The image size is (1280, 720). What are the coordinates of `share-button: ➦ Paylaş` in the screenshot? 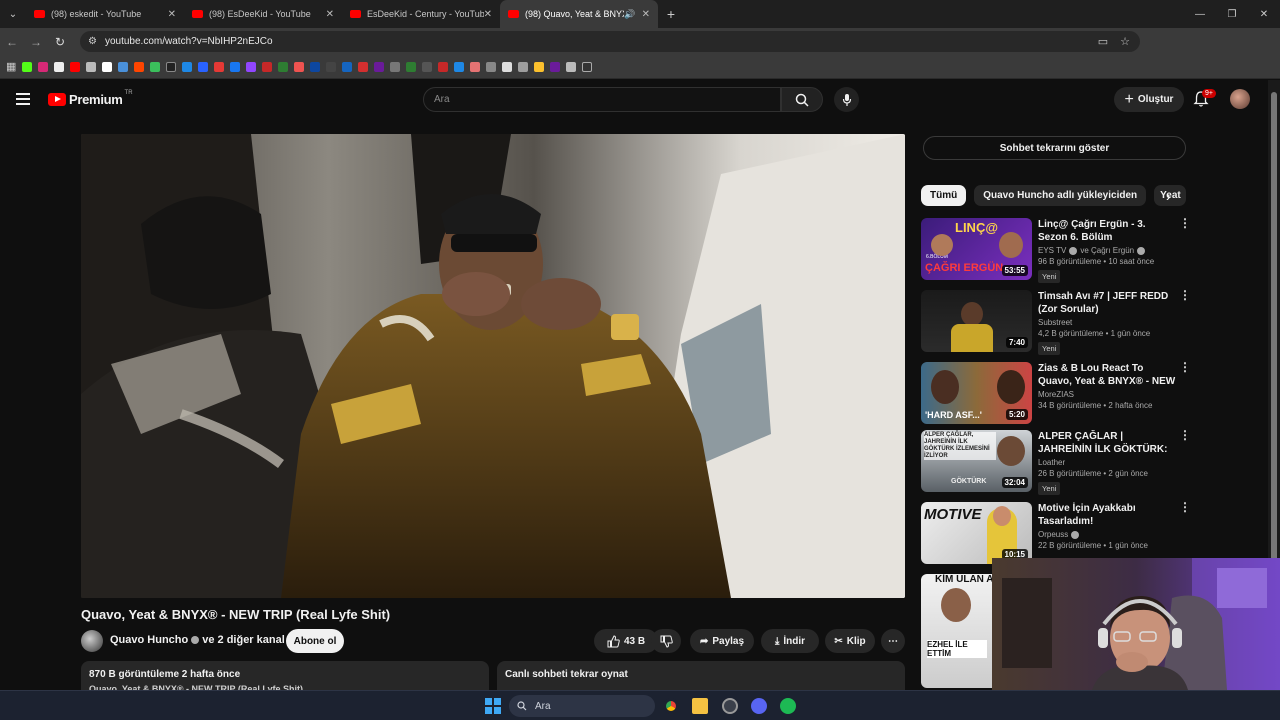 It's located at (722, 641).